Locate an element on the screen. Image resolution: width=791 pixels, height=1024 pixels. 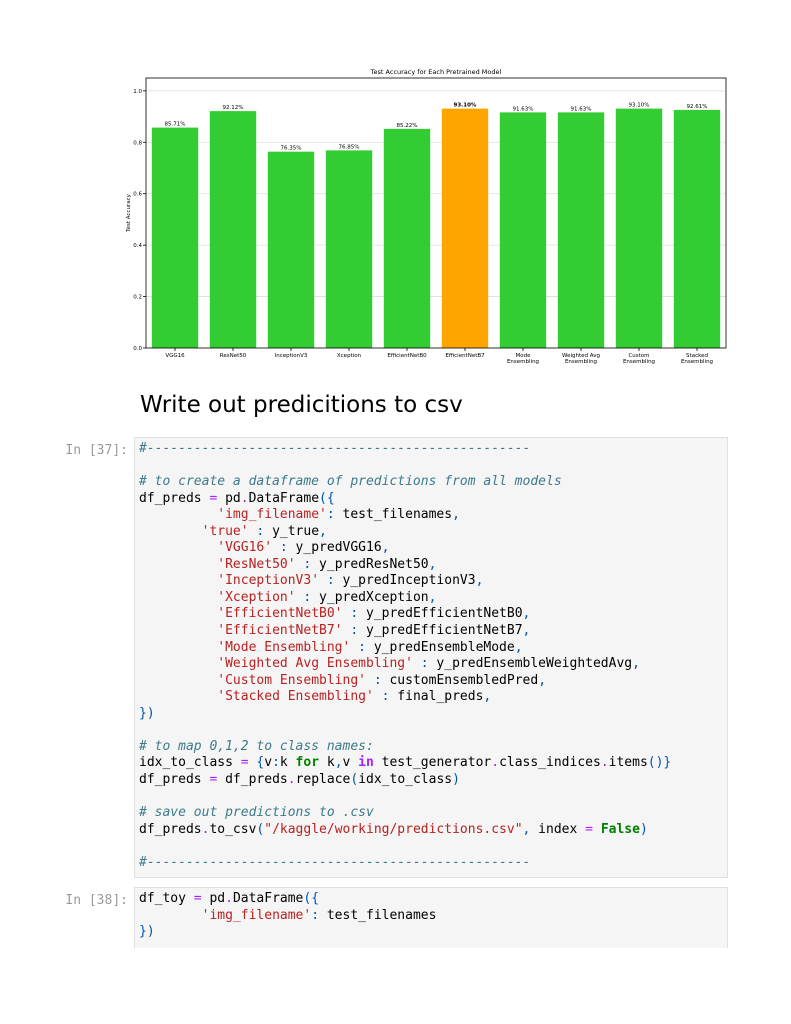
x-tick-label: EfficientNetB7 is located at coordinates (465, 356).